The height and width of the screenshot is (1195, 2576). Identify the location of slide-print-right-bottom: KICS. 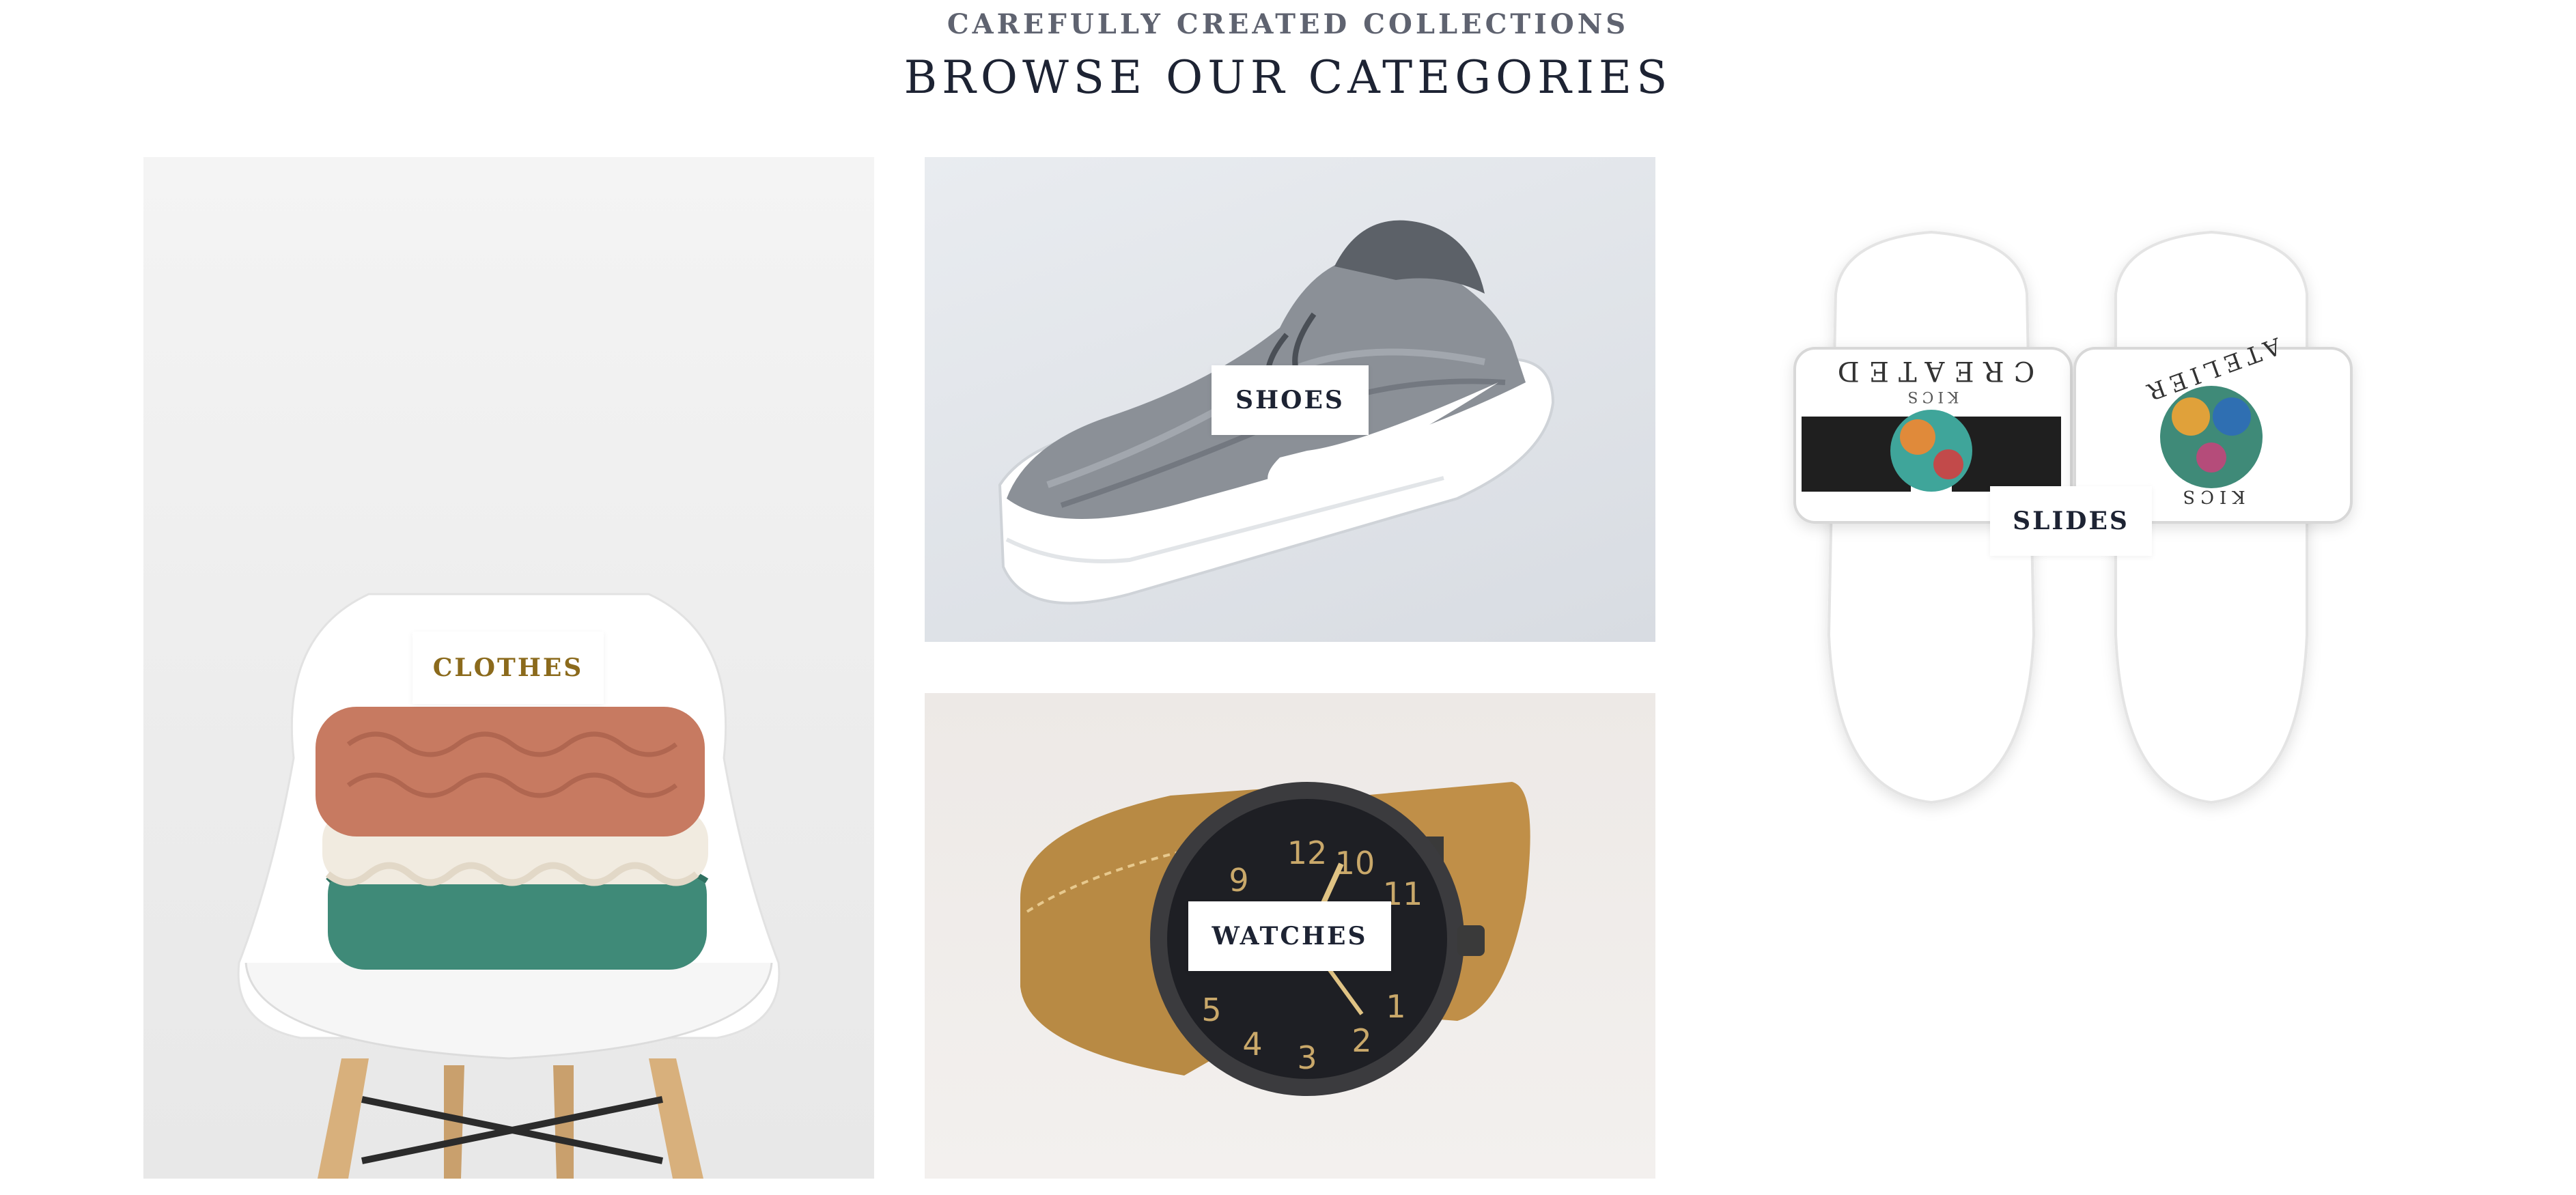
(2211, 496).